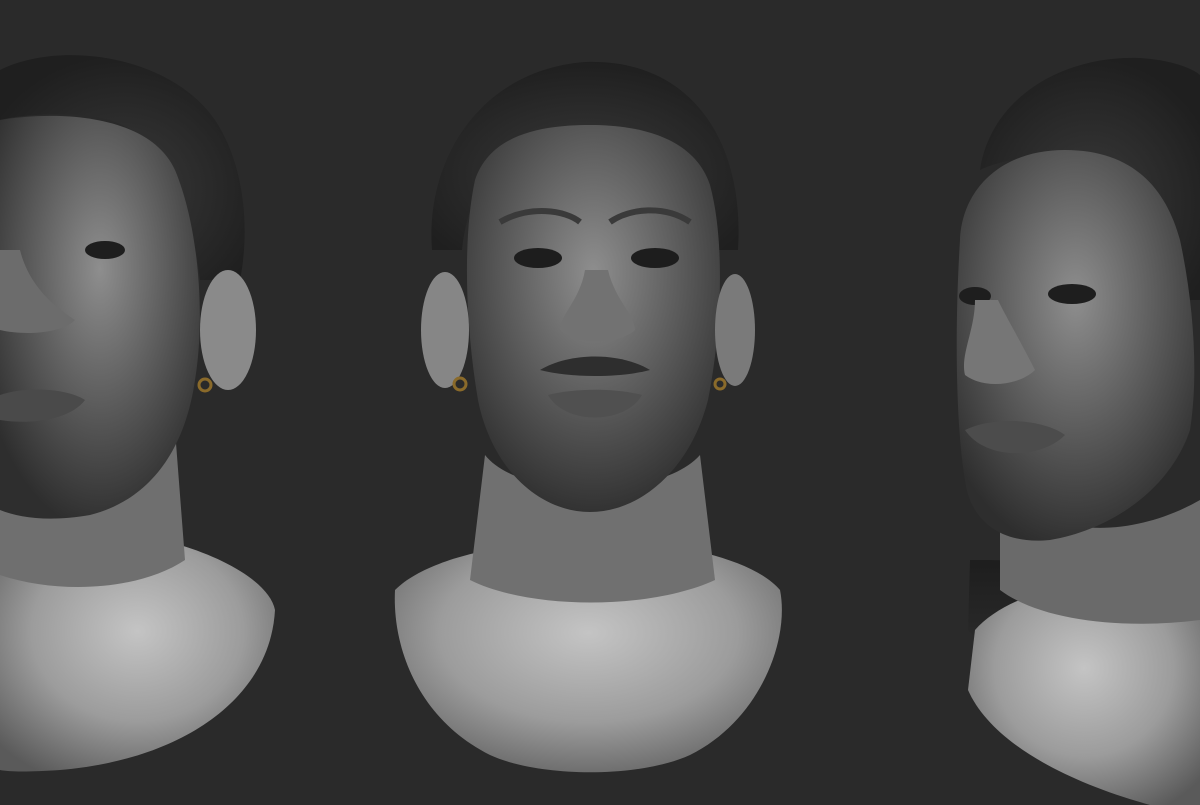 The width and height of the screenshot is (1200, 805). Describe the element at coordinates (735, 330) in the screenshot. I see `center-bust-ear-right` at that location.